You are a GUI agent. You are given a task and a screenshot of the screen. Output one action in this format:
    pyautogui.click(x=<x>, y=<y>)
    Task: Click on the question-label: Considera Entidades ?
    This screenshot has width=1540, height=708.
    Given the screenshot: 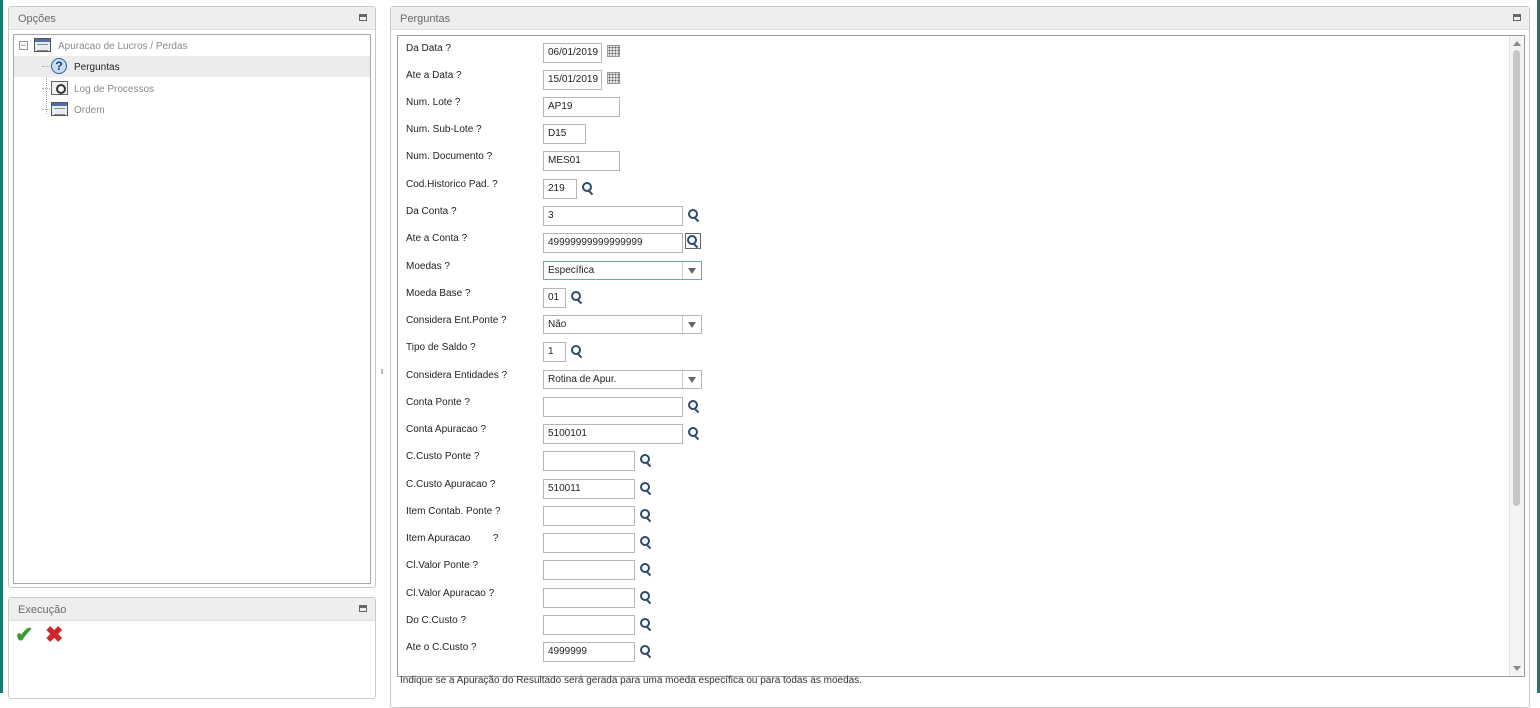 What is the action you would take?
    pyautogui.click(x=457, y=375)
    